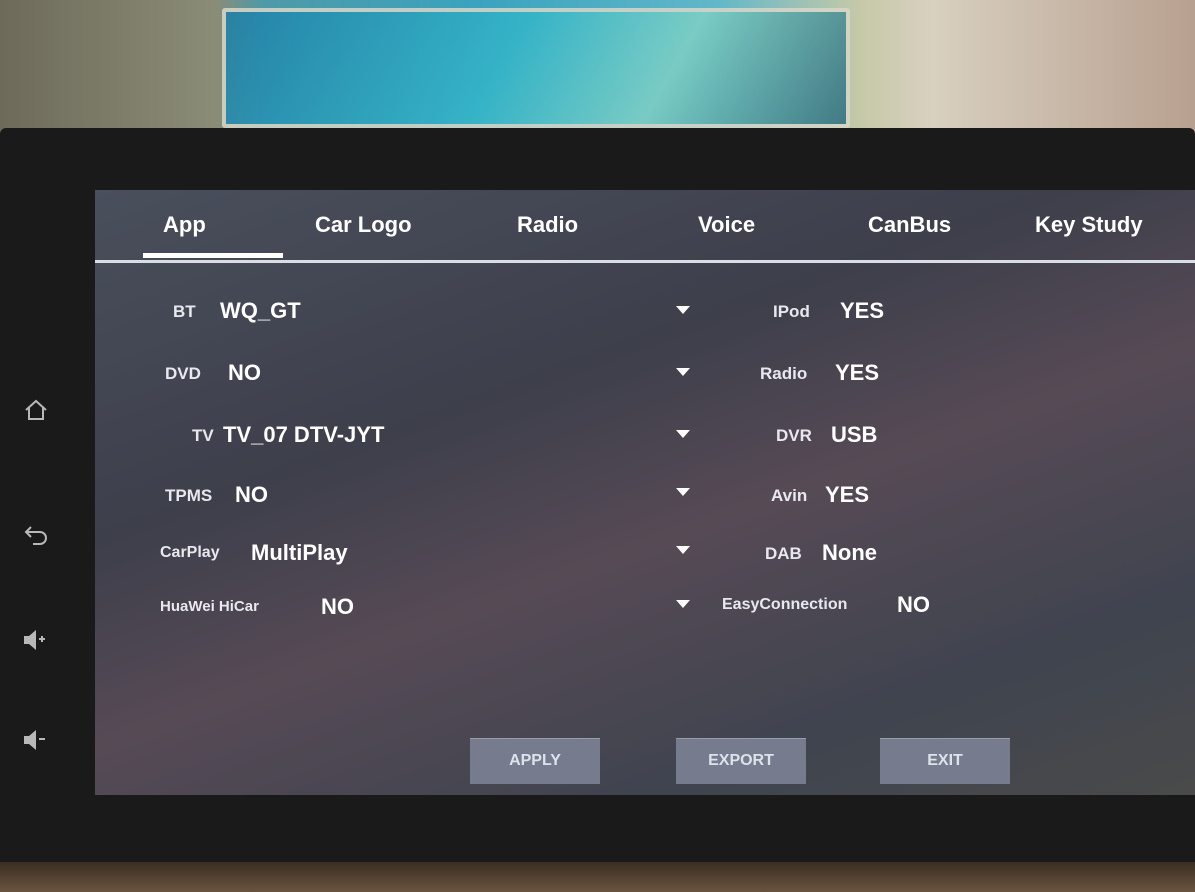  What do you see at coordinates (36, 410) in the screenshot?
I see `home-icon` at bounding box center [36, 410].